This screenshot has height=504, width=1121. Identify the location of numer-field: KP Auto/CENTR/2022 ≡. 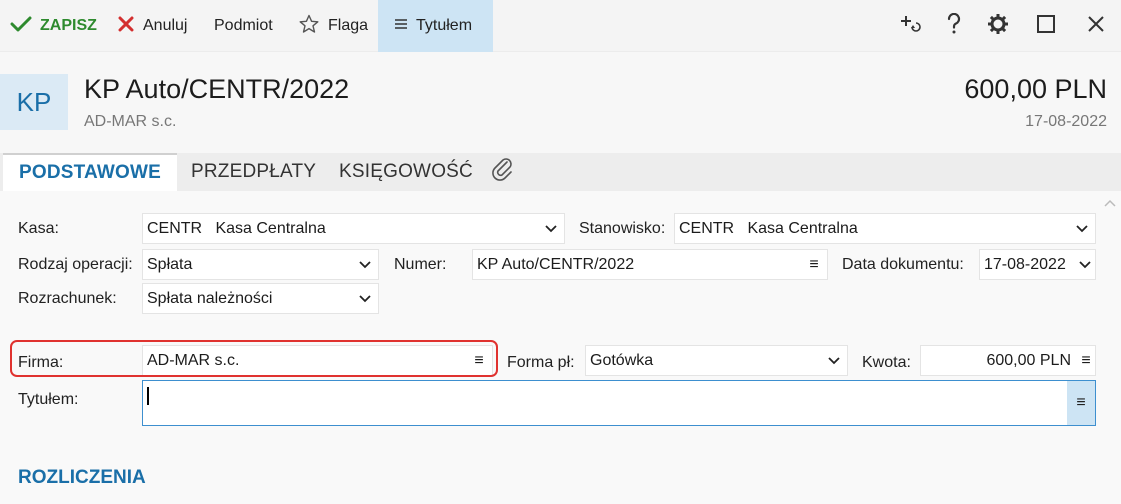
(650, 264).